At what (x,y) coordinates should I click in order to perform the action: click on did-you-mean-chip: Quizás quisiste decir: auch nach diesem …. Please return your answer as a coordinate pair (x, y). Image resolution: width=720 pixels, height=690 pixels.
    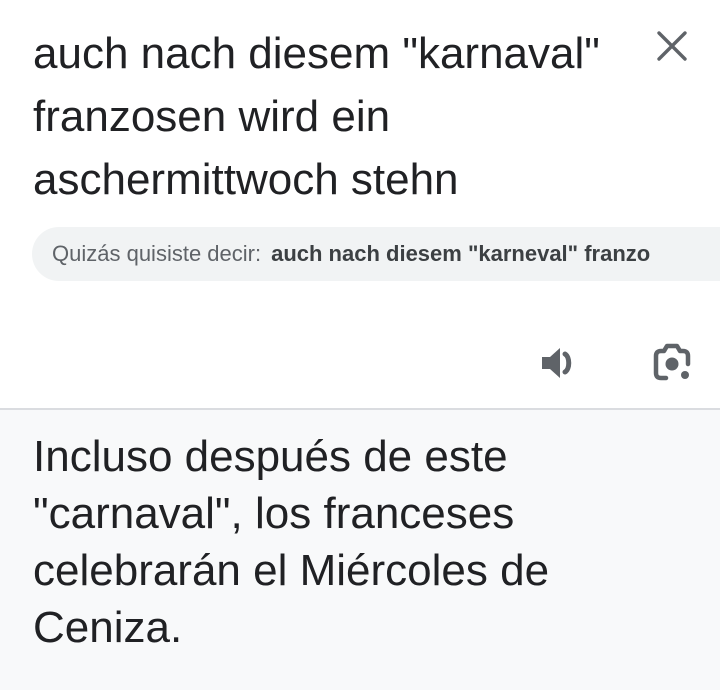
    Looking at the image, I should click on (376, 254).